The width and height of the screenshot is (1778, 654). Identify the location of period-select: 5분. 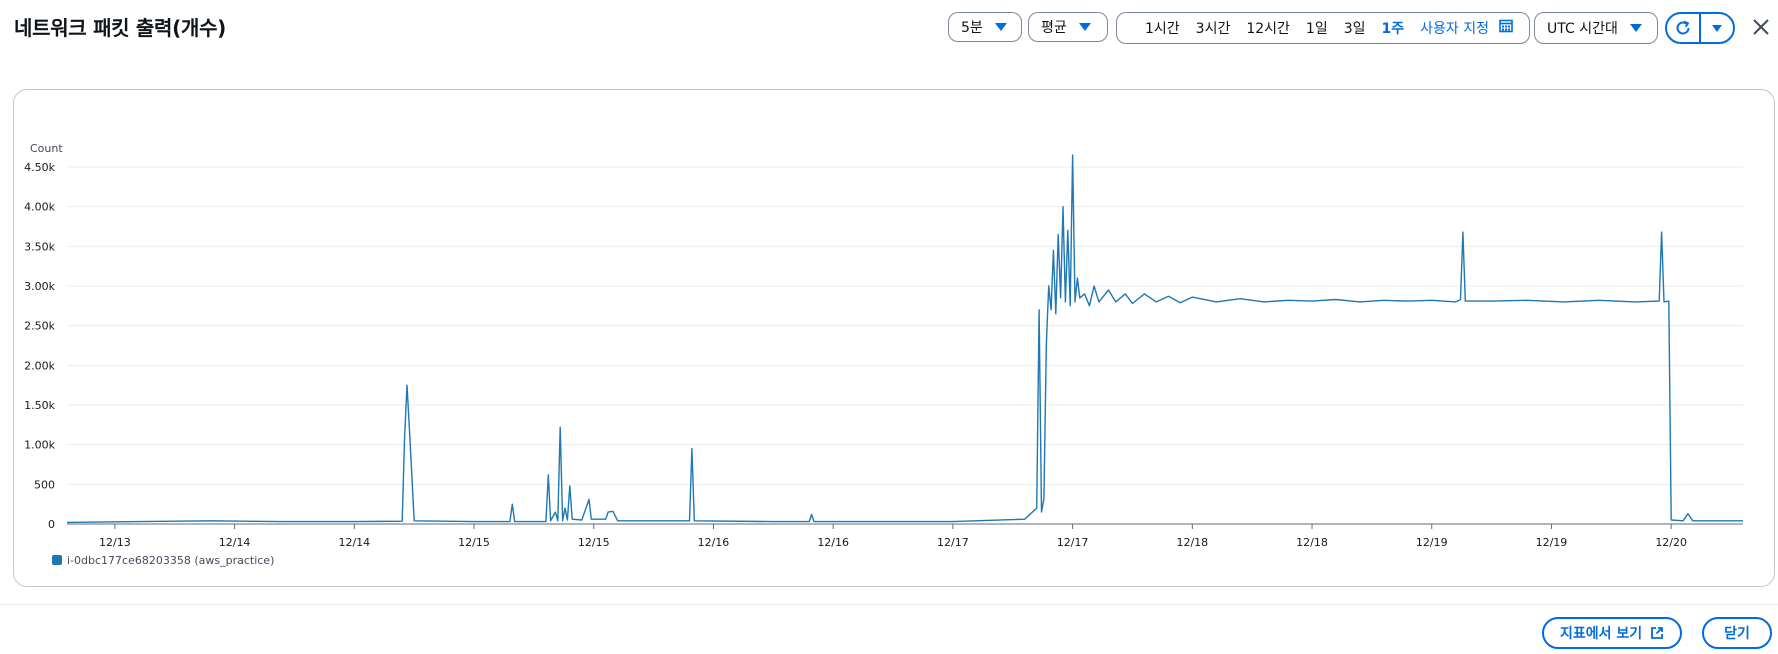
(985, 27).